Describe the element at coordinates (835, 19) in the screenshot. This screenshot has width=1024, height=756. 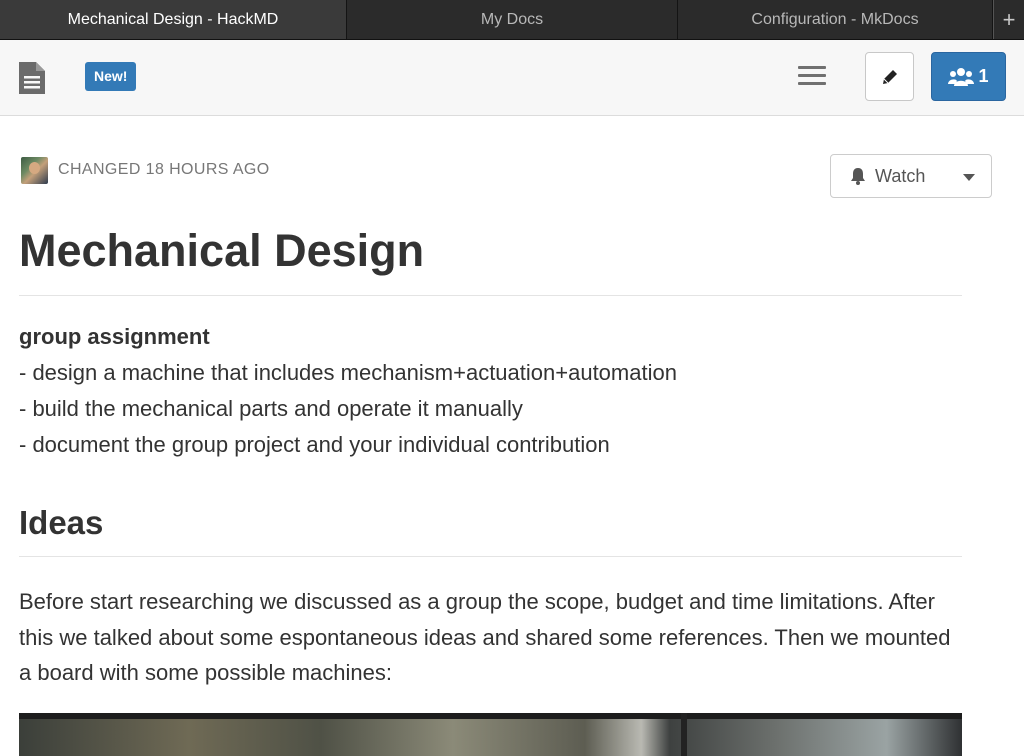
I see `browser-tab: Configuration - MkDocs` at that location.